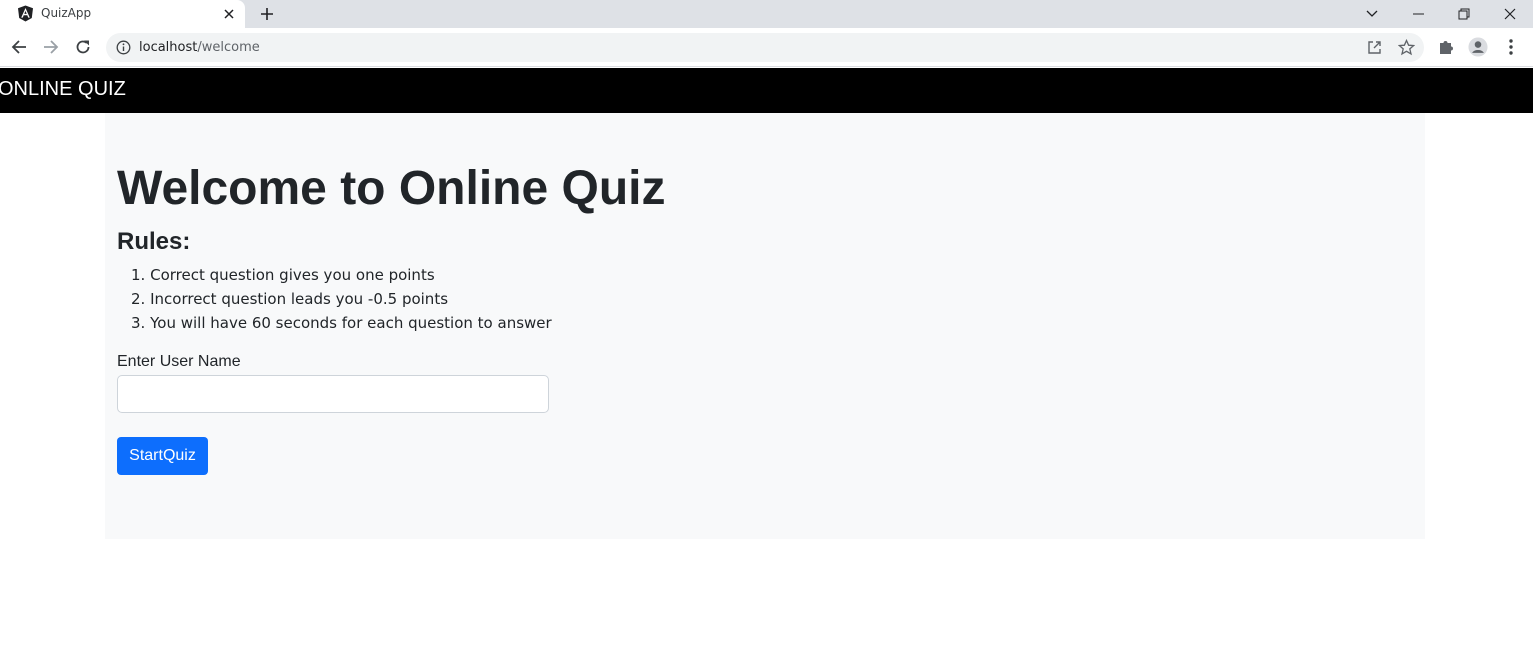 Image resolution: width=1533 pixels, height=658 pixels. Describe the element at coordinates (267, 14) in the screenshot. I see `plus-icon` at that location.